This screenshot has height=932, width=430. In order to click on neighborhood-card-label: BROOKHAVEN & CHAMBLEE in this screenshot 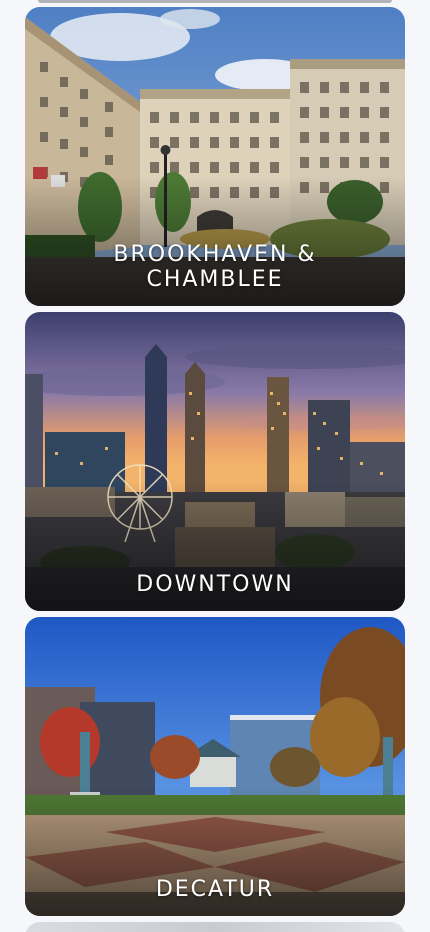, I will do `click(215, 267)`.